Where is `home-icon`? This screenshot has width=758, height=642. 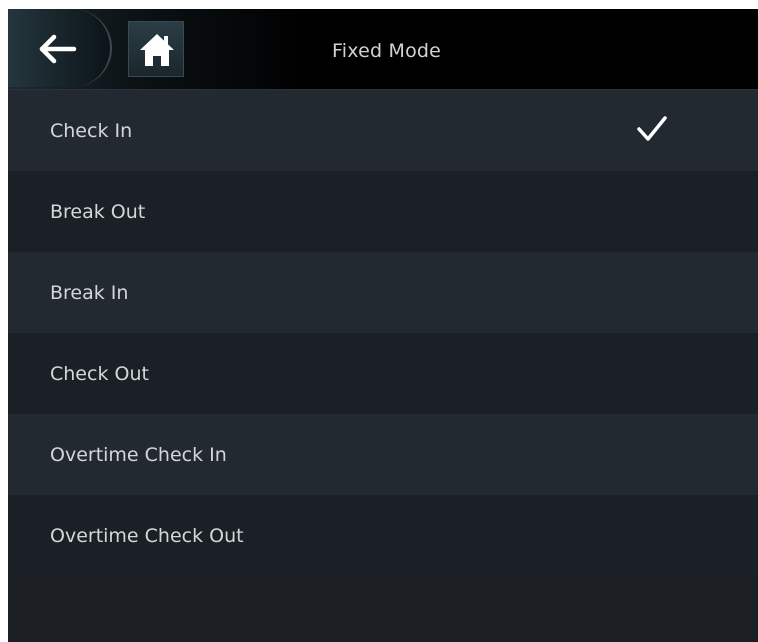
home-icon is located at coordinates (157, 50).